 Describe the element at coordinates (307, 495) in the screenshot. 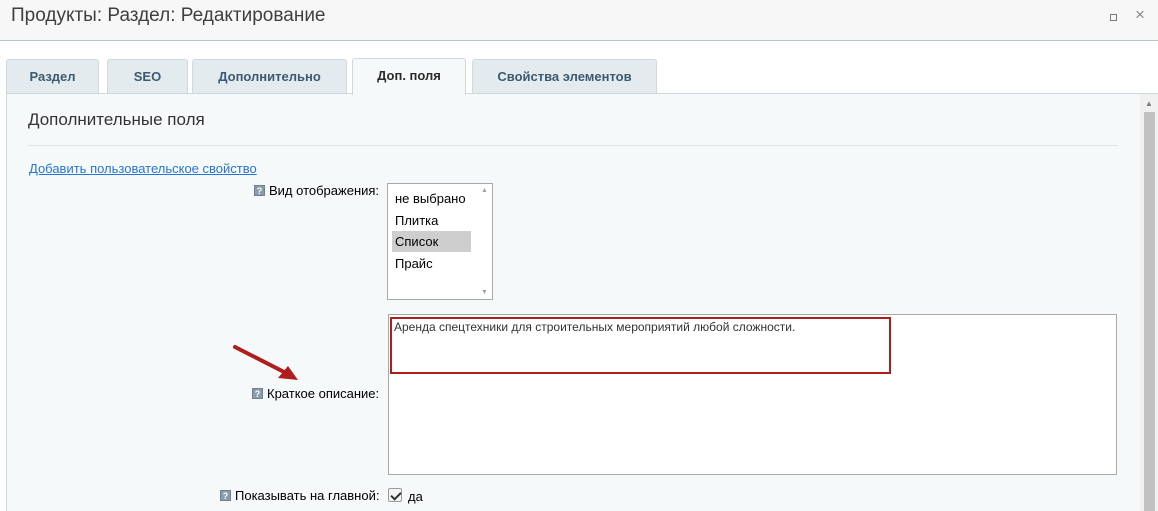

I see `show-on-main-label: Показывать на главной:` at that location.